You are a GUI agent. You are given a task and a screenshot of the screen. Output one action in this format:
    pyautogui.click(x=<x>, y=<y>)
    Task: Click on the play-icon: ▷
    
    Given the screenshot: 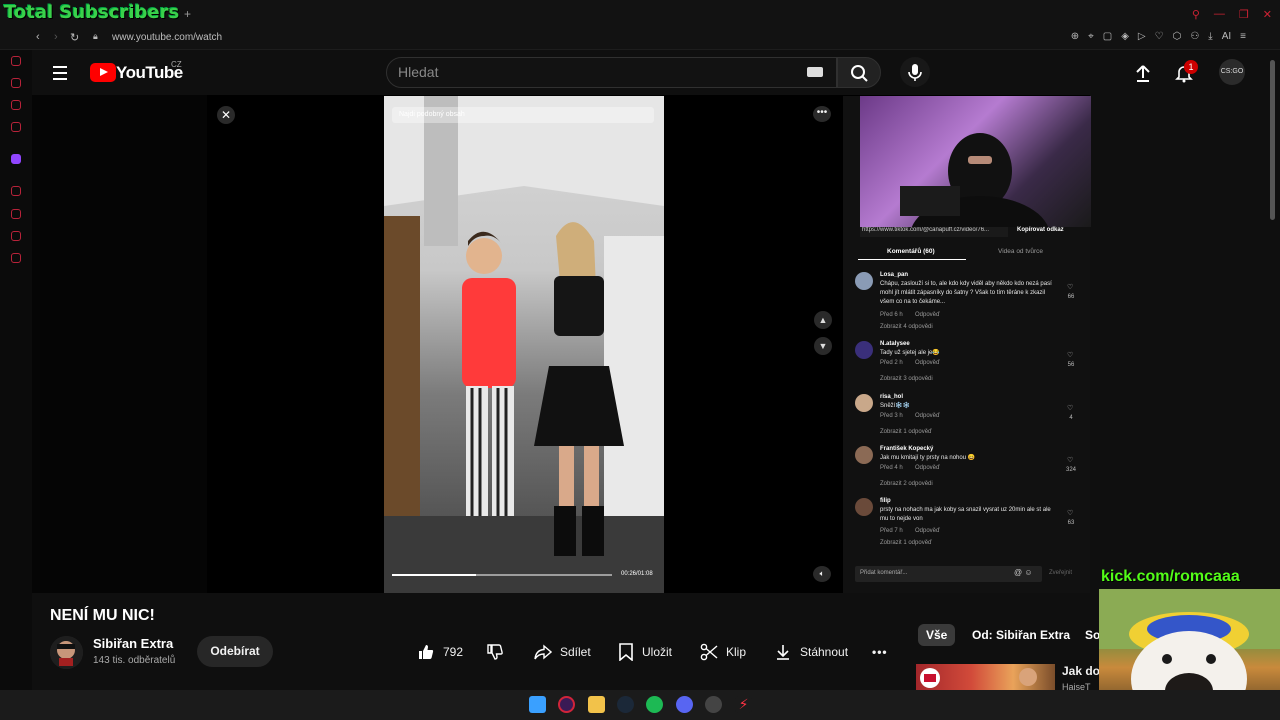 What is the action you would take?
    pyautogui.click(x=1142, y=36)
    